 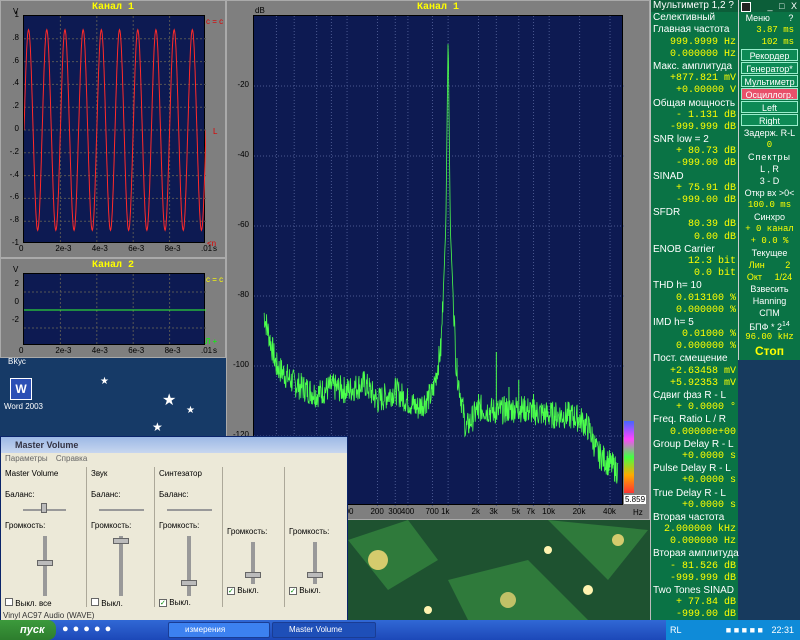 What do you see at coordinates (112, 630) in the screenshot?
I see `quicklaunch-icons: ●●●●●` at bounding box center [112, 630].